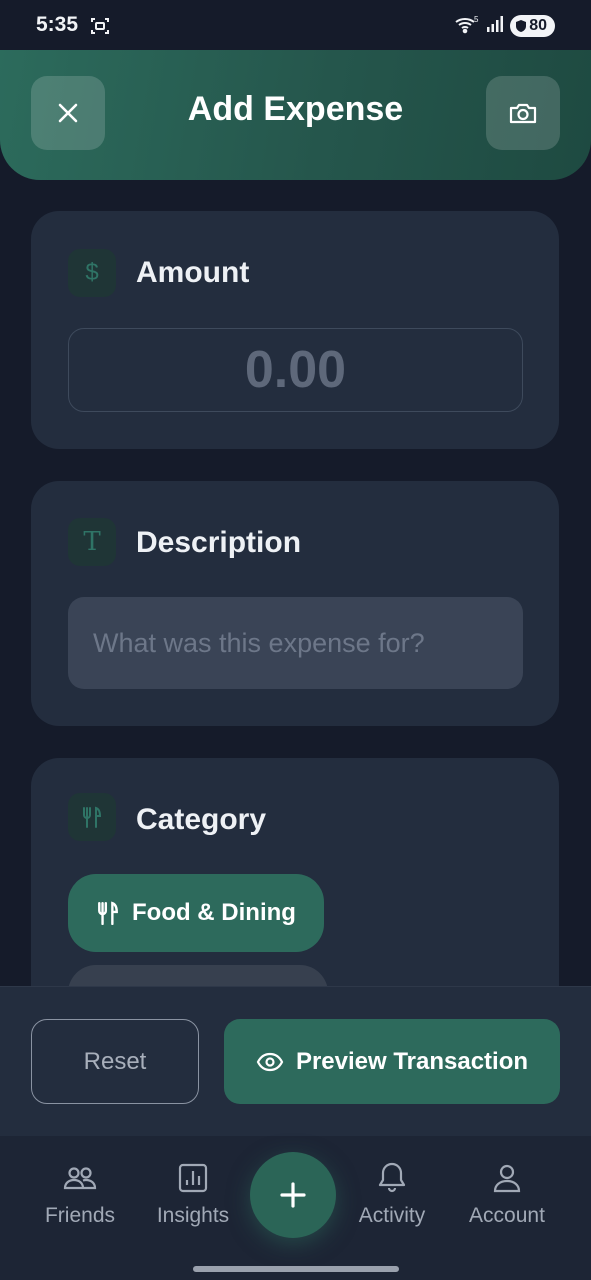 The height and width of the screenshot is (1280, 591). What do you see at coordinates (80, 1215) in the screenshot?
I see `nav-label: Friends` at bounding box center [80, 1215].